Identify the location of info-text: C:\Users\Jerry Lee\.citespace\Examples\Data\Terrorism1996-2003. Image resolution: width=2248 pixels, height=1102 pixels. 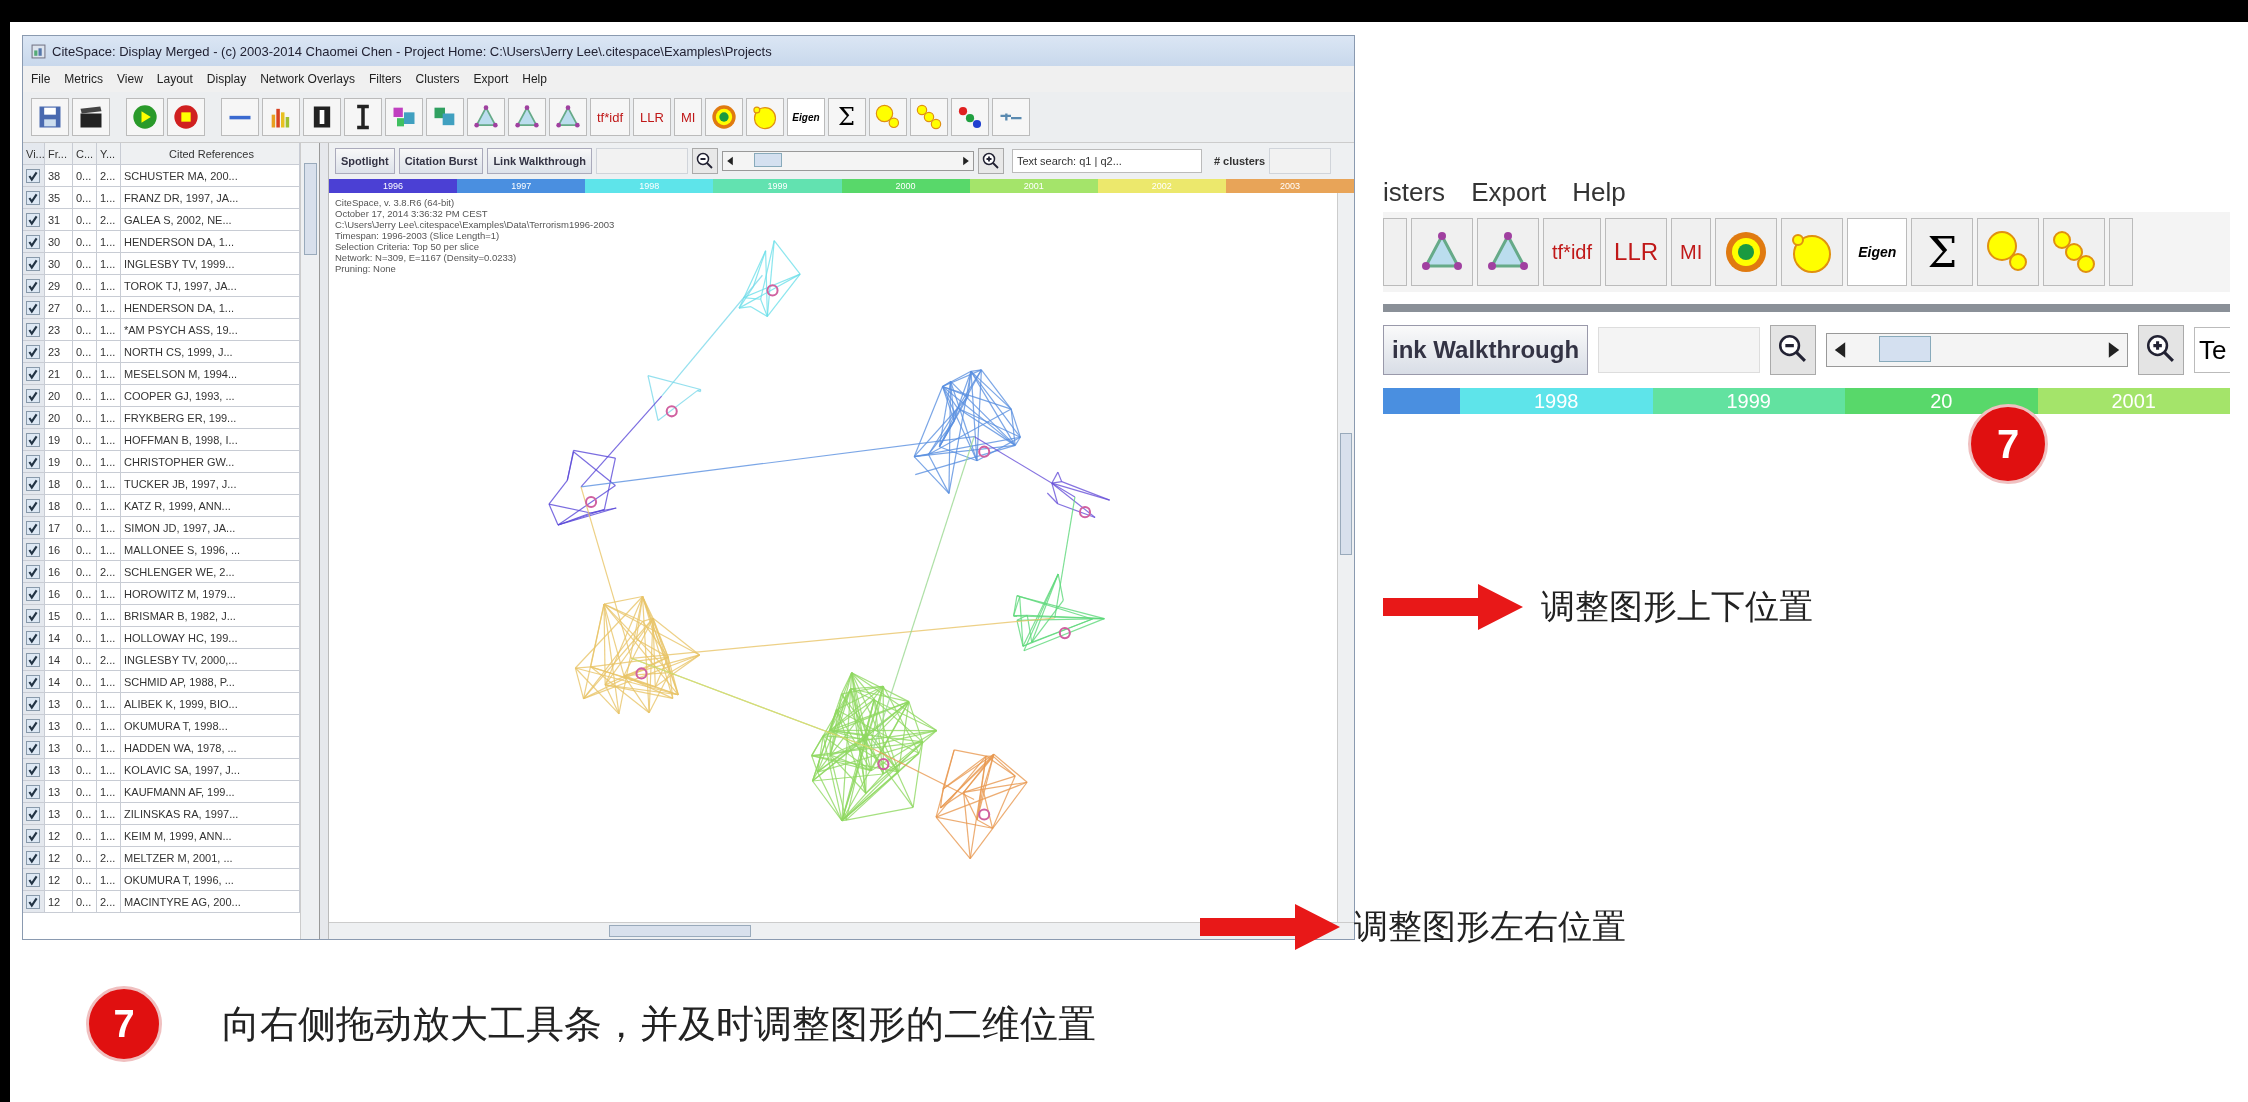
(475, 224).